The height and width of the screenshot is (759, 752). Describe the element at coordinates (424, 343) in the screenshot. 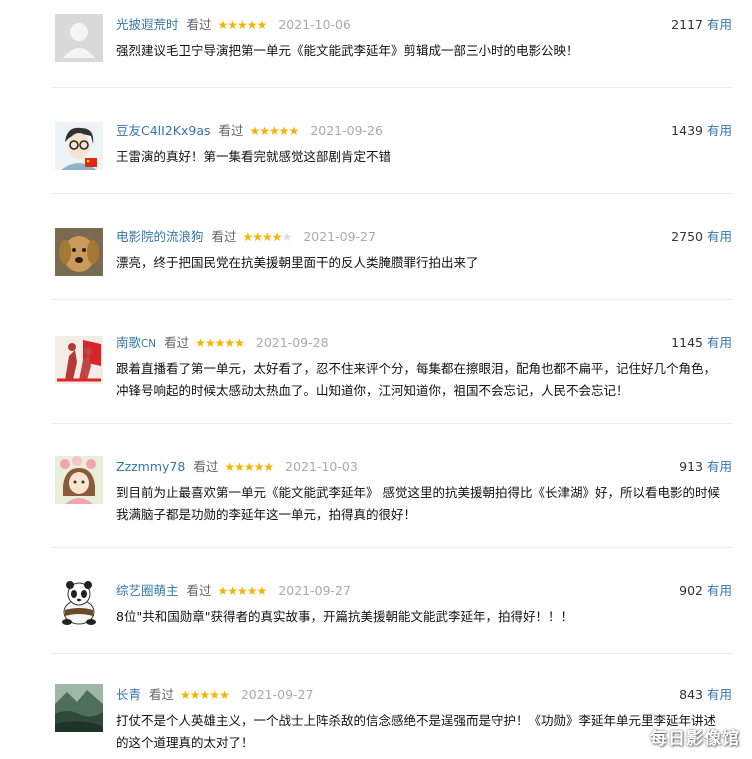

I see `comment-header: 南歌CN 看过 ★★★★★ 2021-09-28 1145 有用` at that location.